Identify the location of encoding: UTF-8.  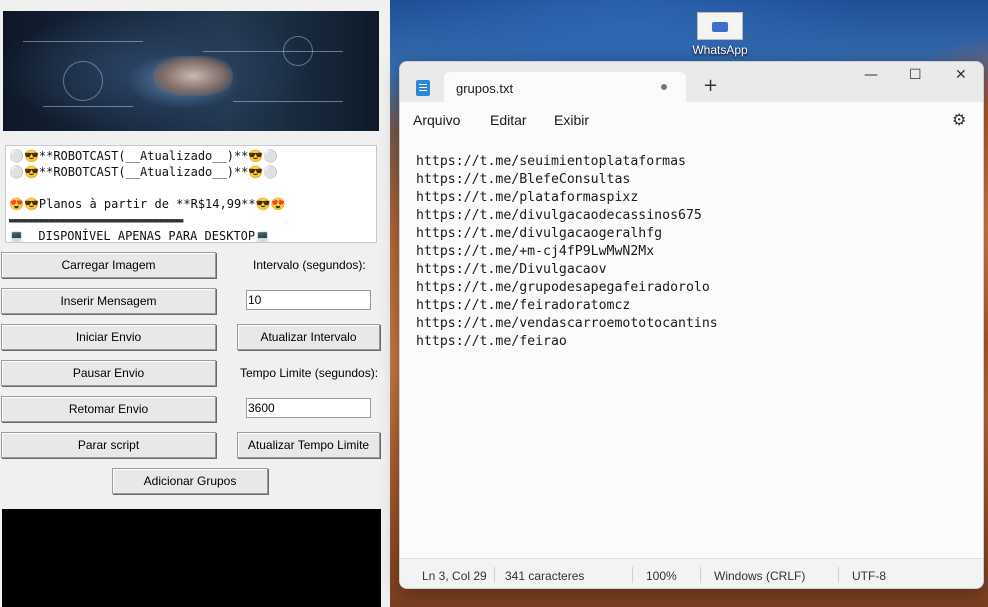
(869, 576).